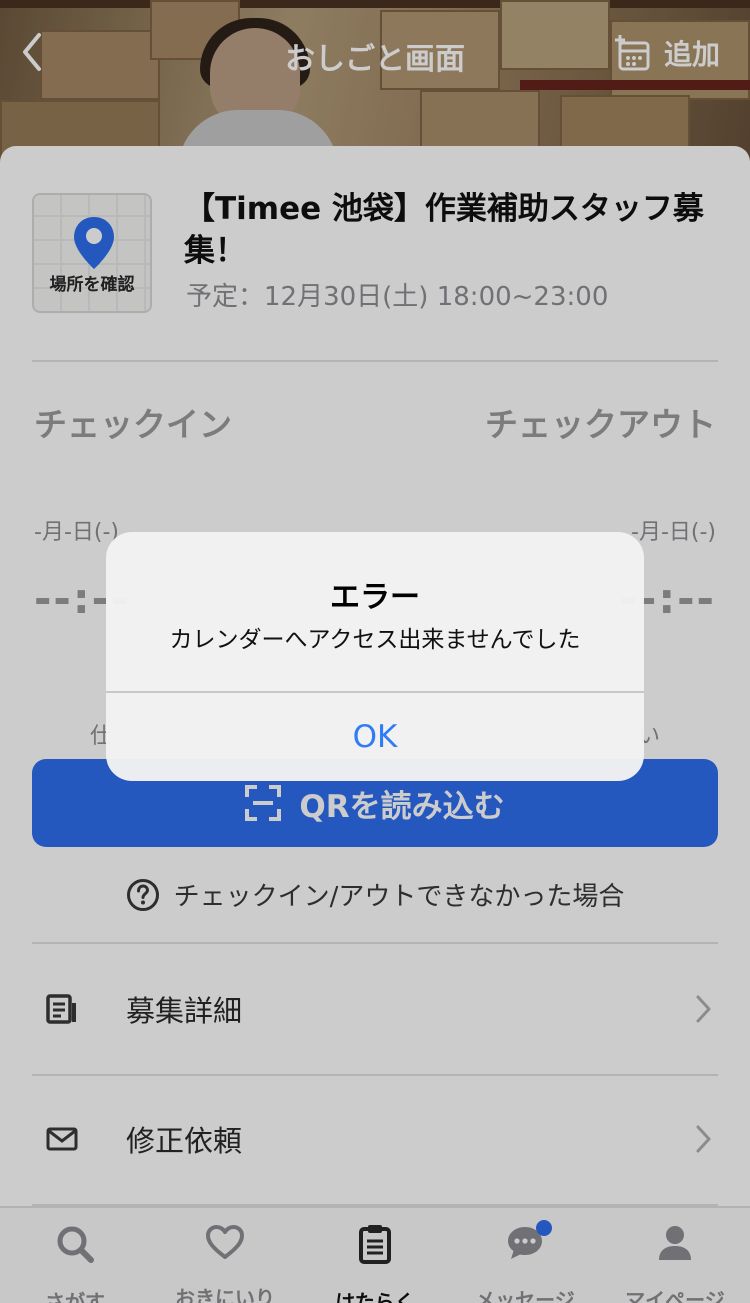 Image resolution: width=750 pixels, height=1303 pixels. I want to click on alert-ok-button: OK, so click(375, 737).